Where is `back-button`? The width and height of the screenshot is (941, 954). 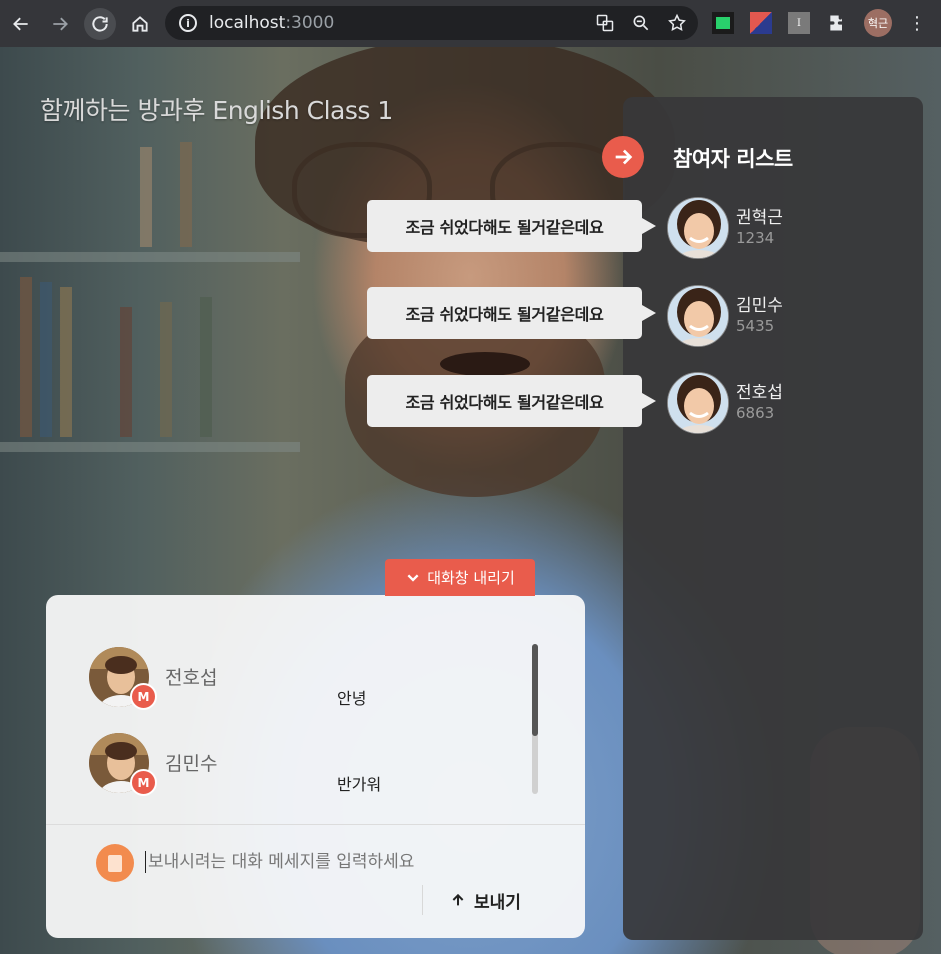 back-button is located at coordinates (21, 24).